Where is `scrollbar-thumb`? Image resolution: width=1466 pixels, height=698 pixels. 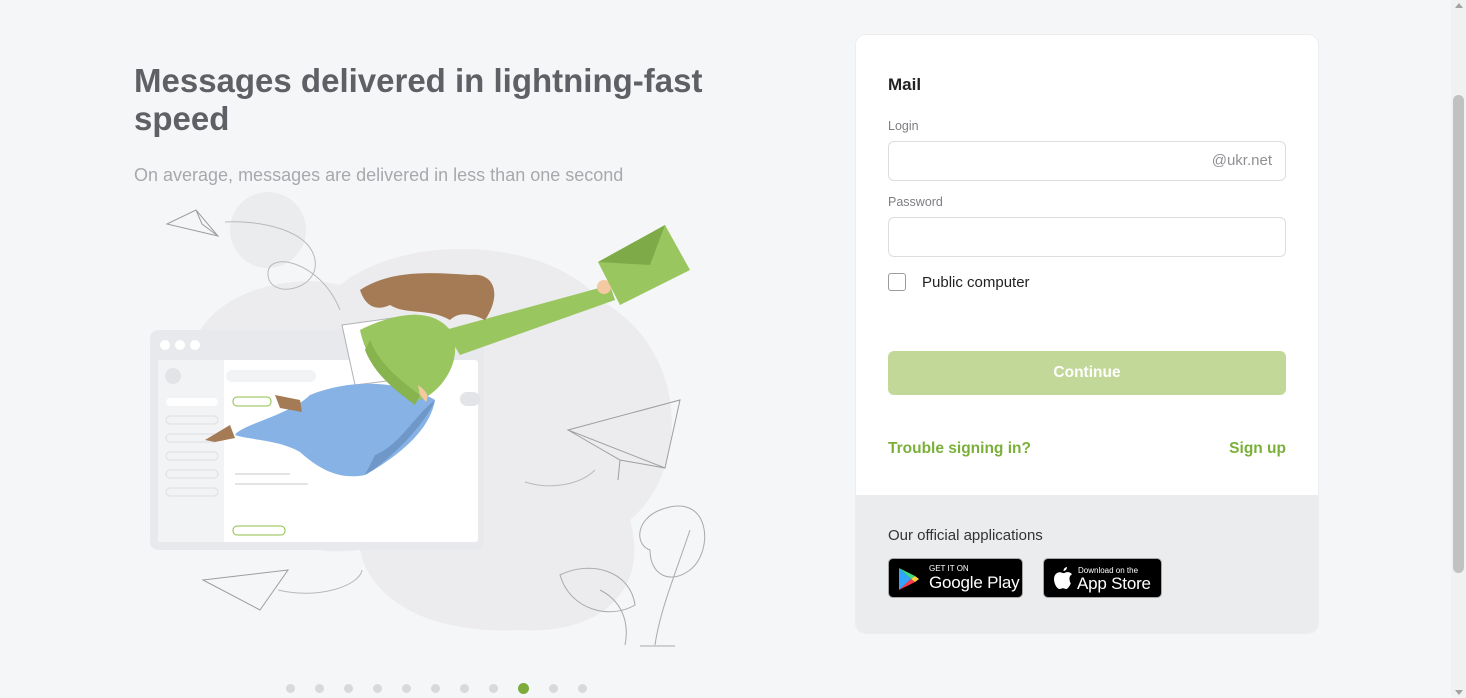 scrollbar-thumb is located at coordinates (1458, 334).